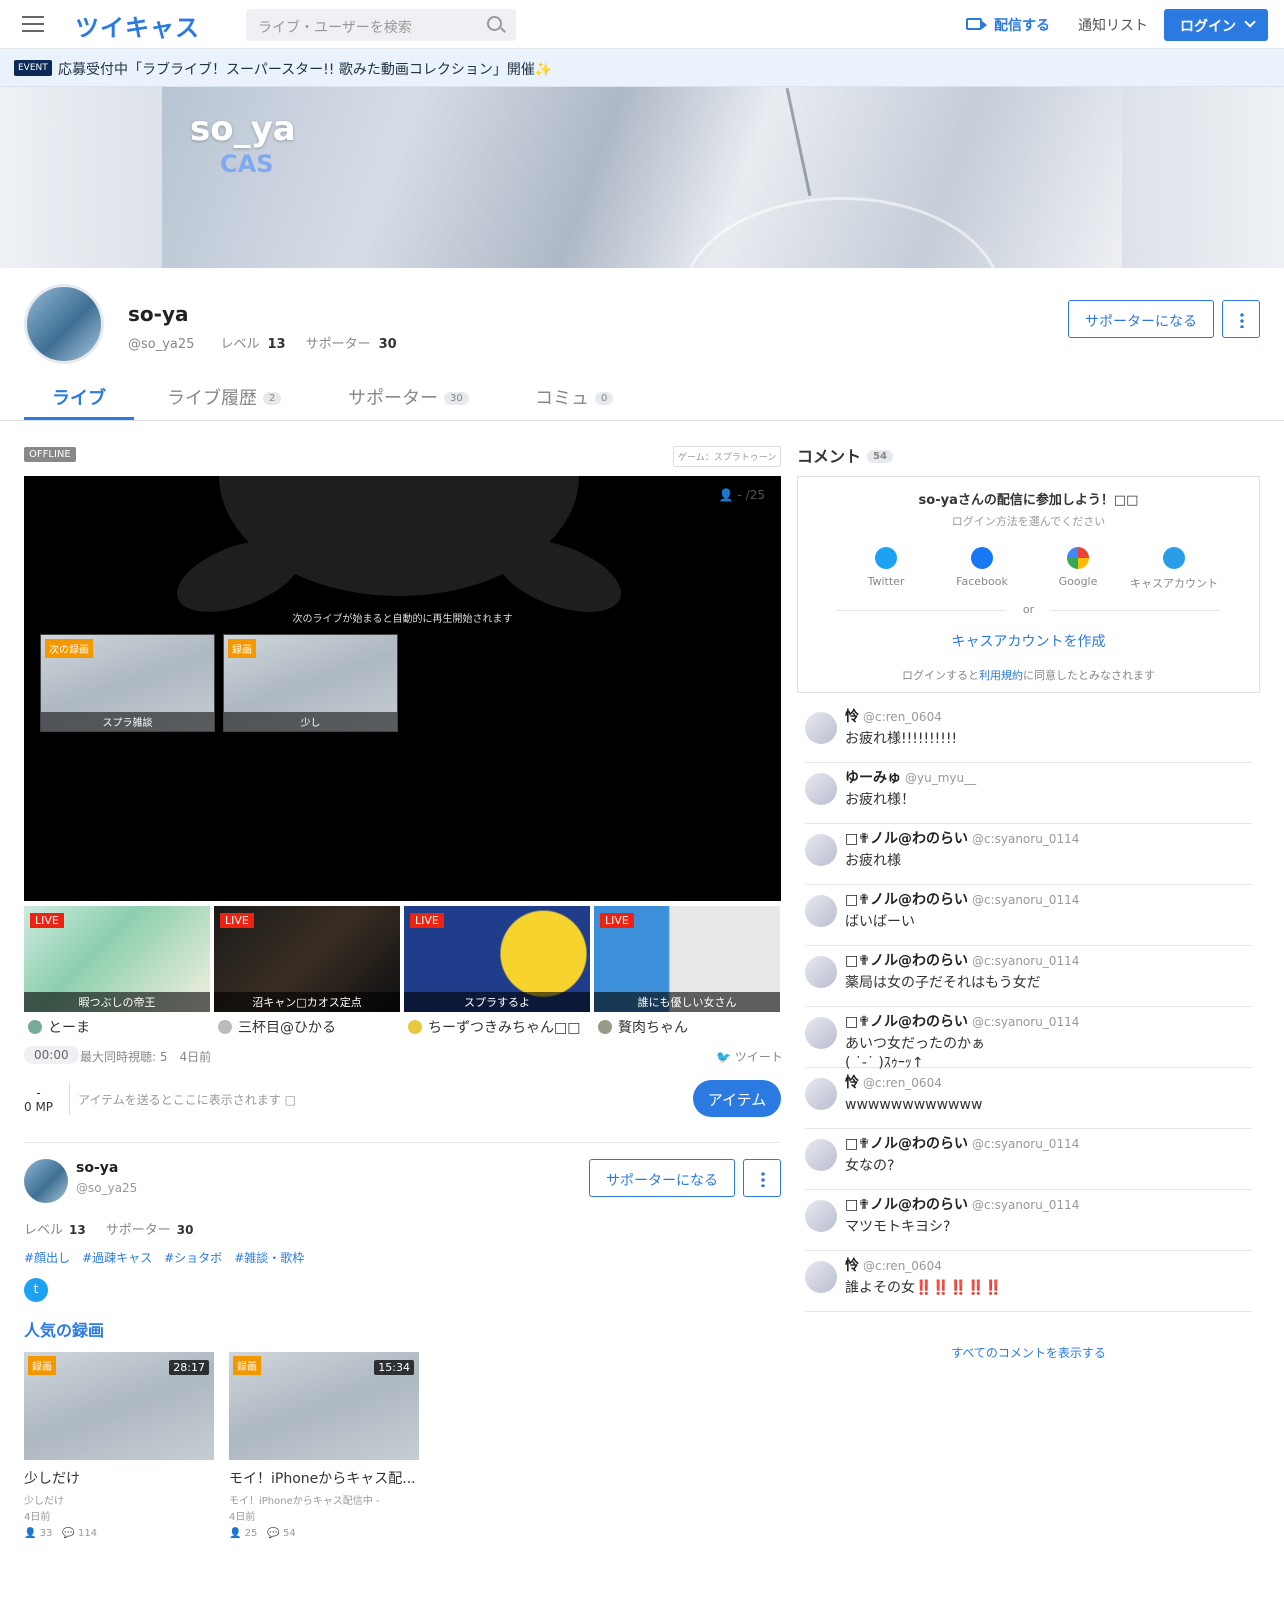  Describe the element at coordinates (845, 455) in the screenshot. I see `comments-title: コメント 54` at that location.